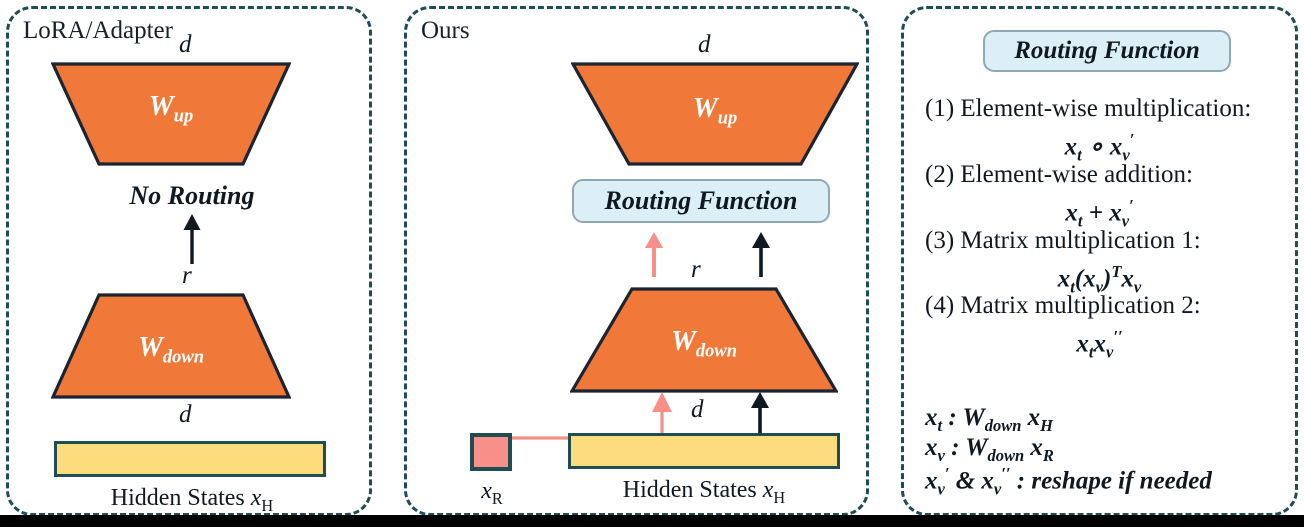 The image size is (1304, 527). I want to click on ours-w-up-trapezoid: Wup, so click(715, 114).